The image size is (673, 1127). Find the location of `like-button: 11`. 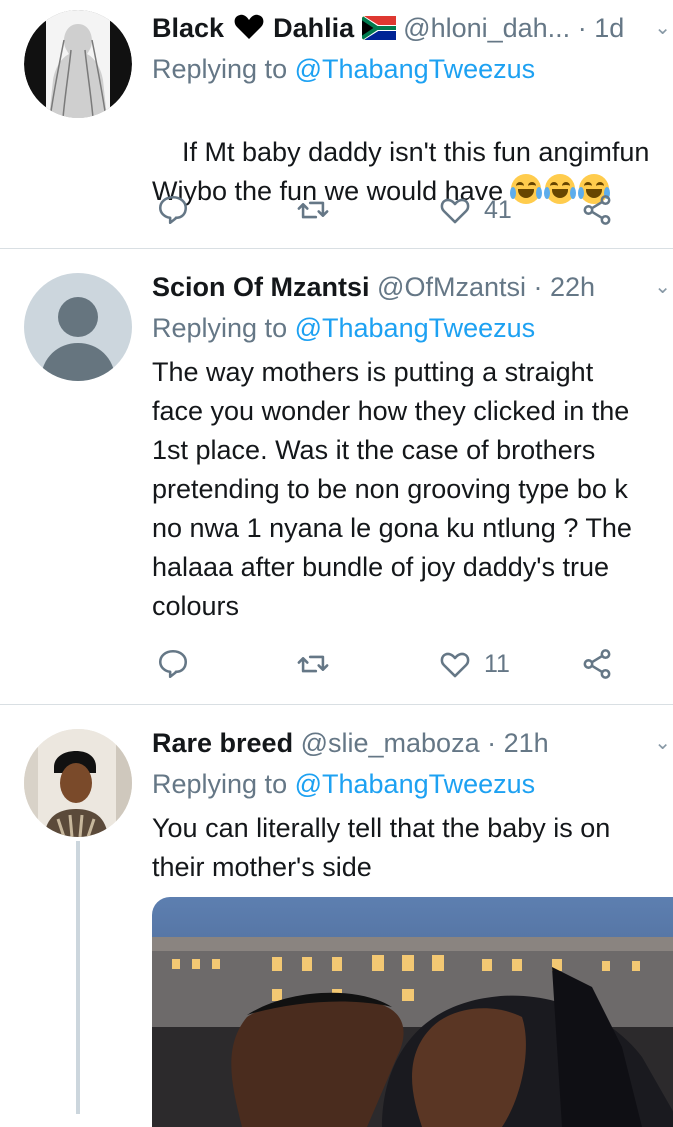

like-button: 11 is located at coordinates (474, 664).